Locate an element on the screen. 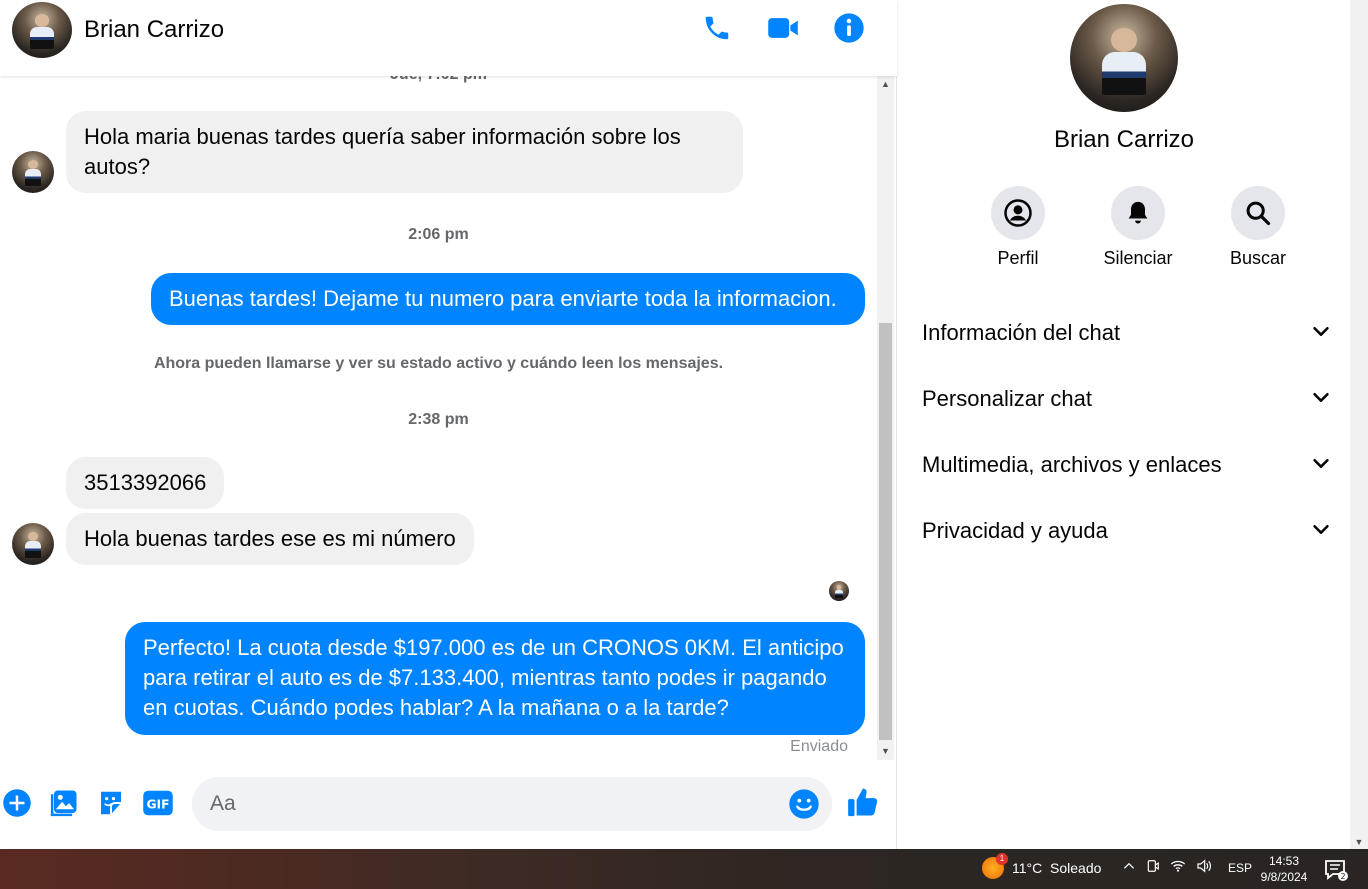  timestamp: Jue, 7:02 pm is located at coordinates (438, 80).